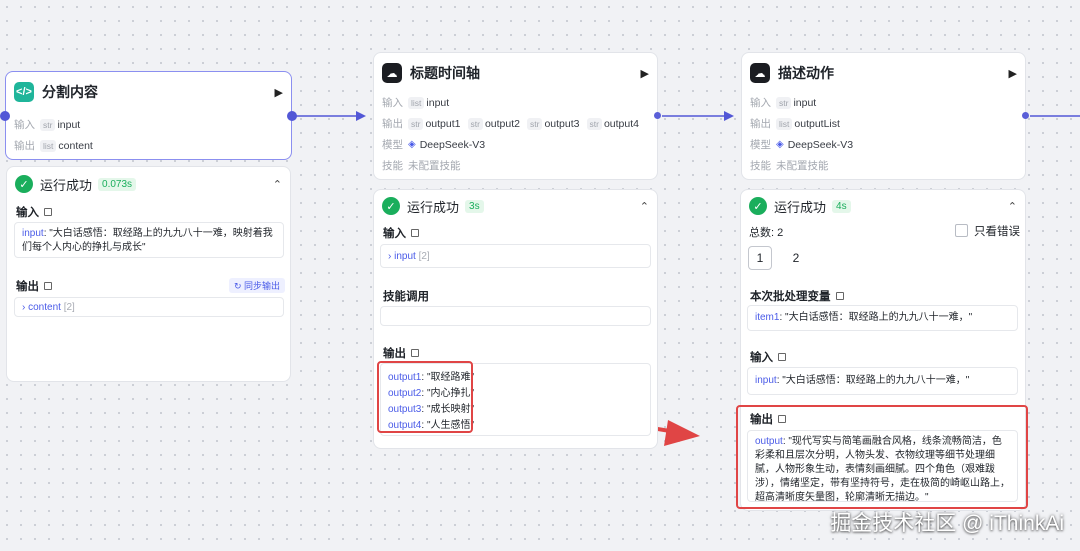 The image size is (1080, 551). I want to click on output-param: list content, so click(66, 145).